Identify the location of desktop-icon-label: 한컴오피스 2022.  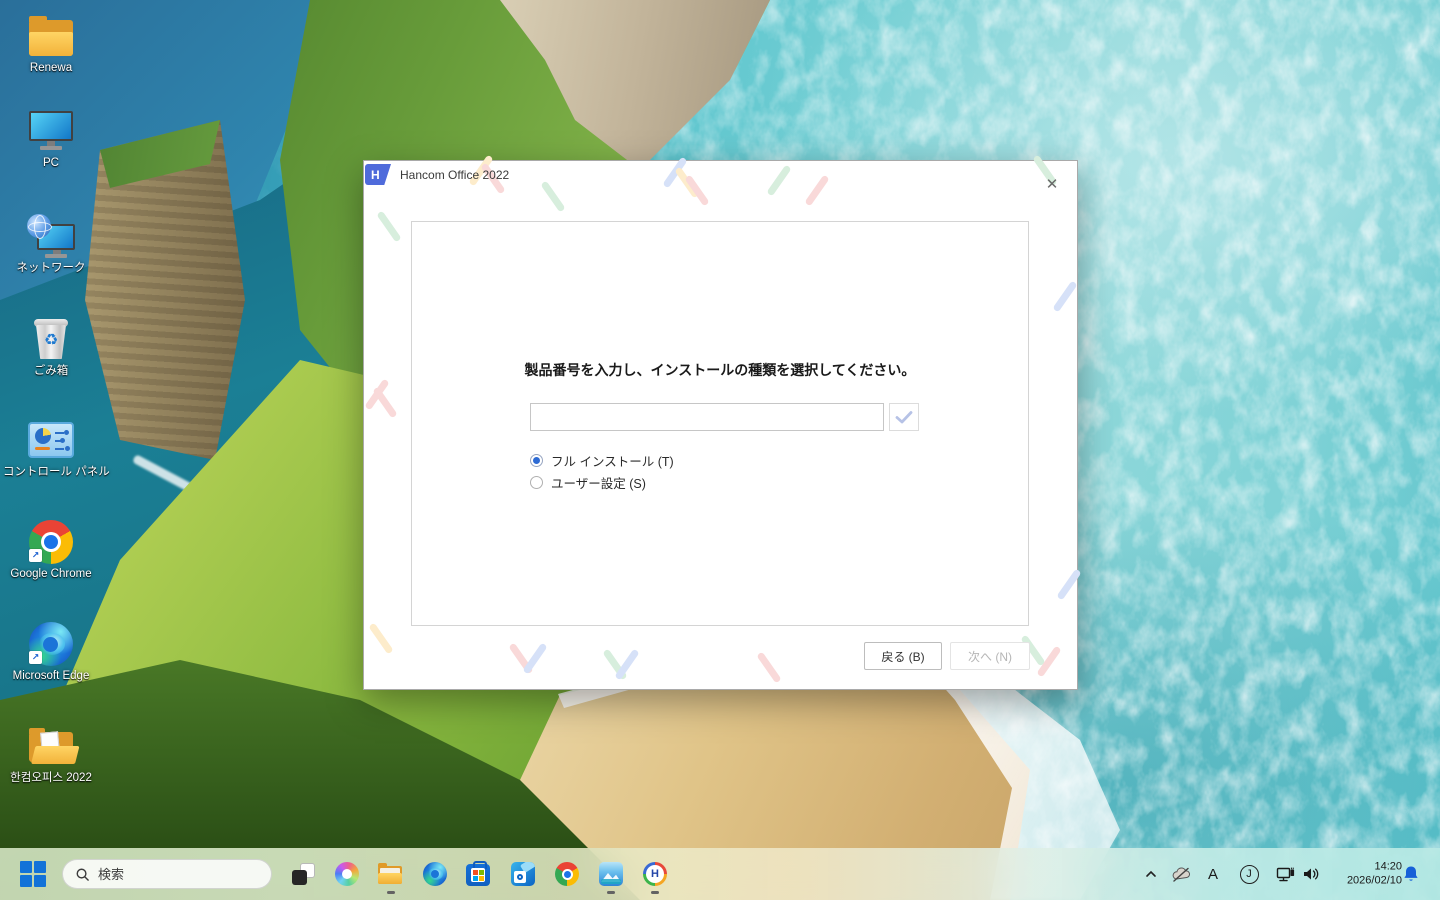
(51, 778).